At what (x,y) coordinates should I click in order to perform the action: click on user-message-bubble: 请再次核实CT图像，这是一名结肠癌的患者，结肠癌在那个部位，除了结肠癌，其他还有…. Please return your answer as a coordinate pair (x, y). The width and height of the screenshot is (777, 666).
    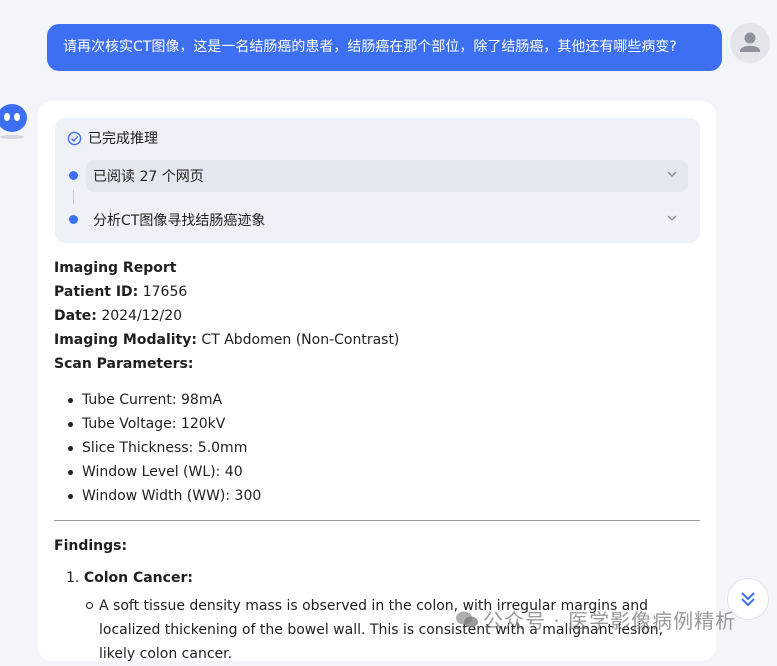
    Looking at the image, I should click on (384, 47).